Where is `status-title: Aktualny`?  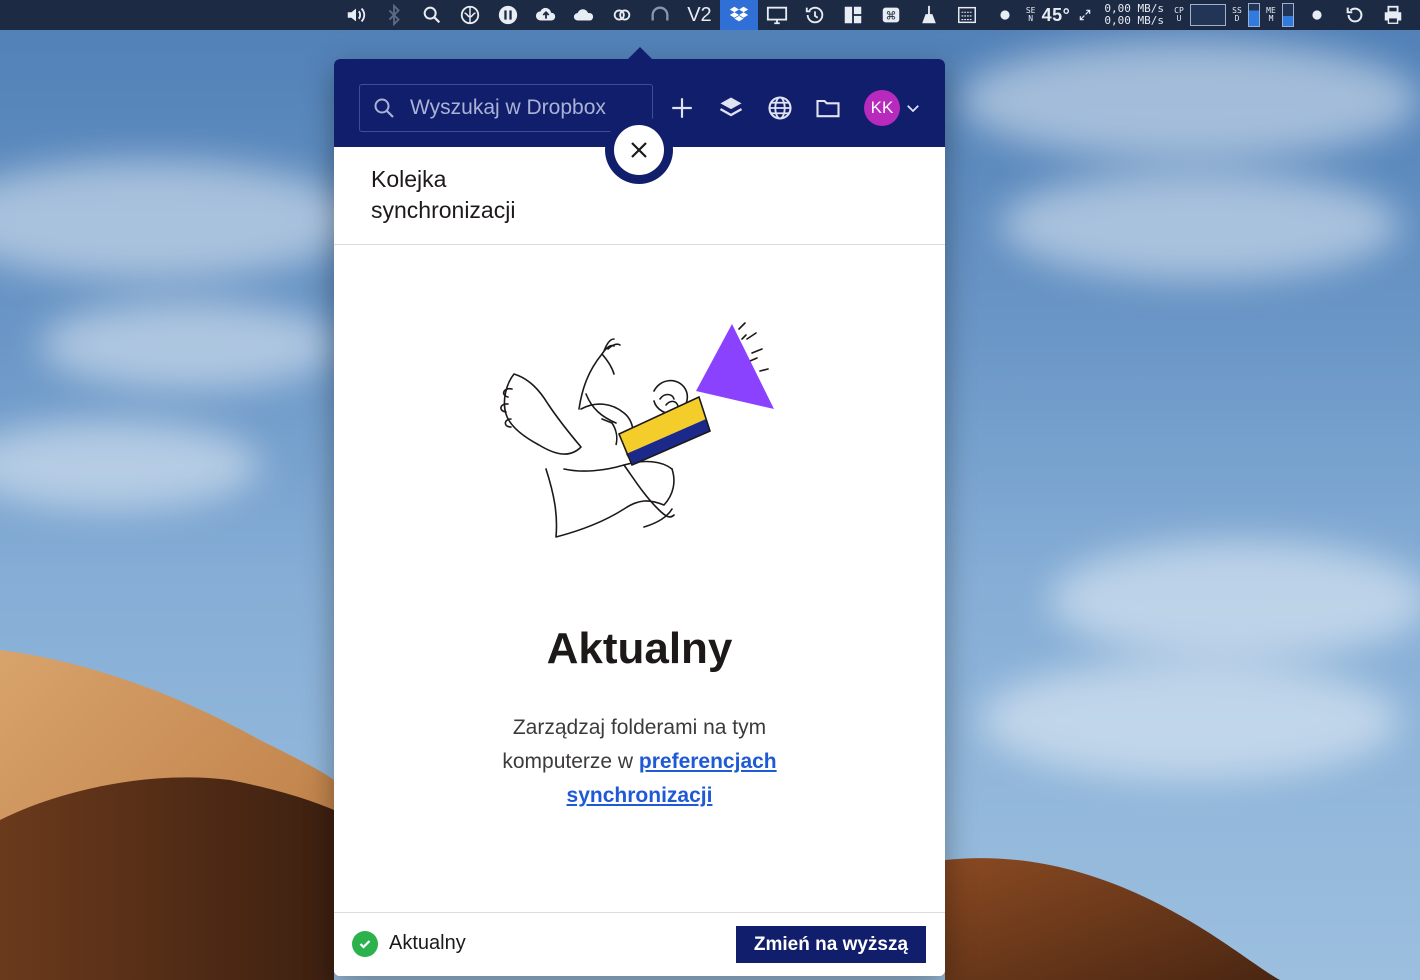
status-title: Aktualny is located at coordinates (639, 648).